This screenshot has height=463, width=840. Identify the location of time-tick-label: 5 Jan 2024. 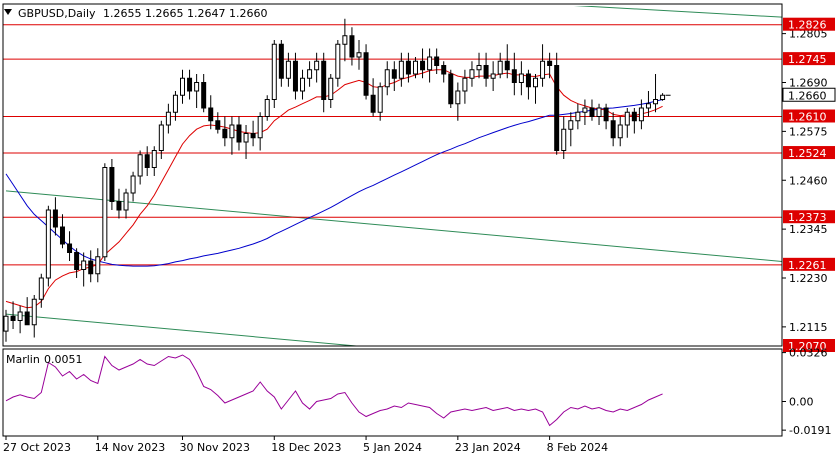
(392, 447).